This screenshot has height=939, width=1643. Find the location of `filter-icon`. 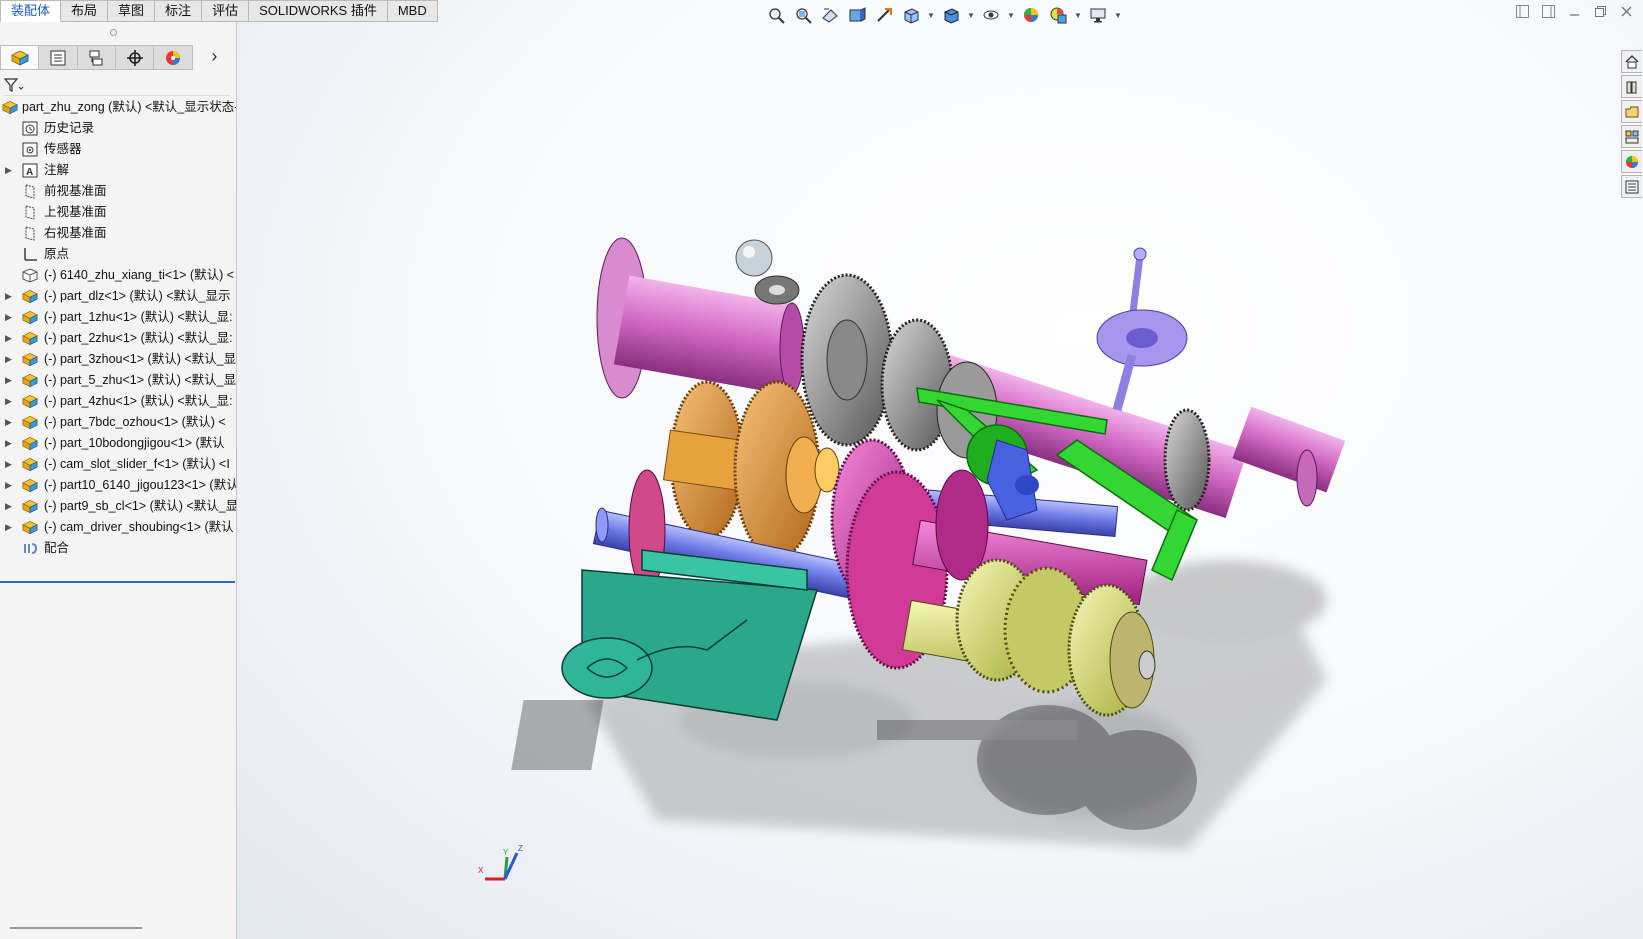

filter-icon is located at coordinates (14, 85).